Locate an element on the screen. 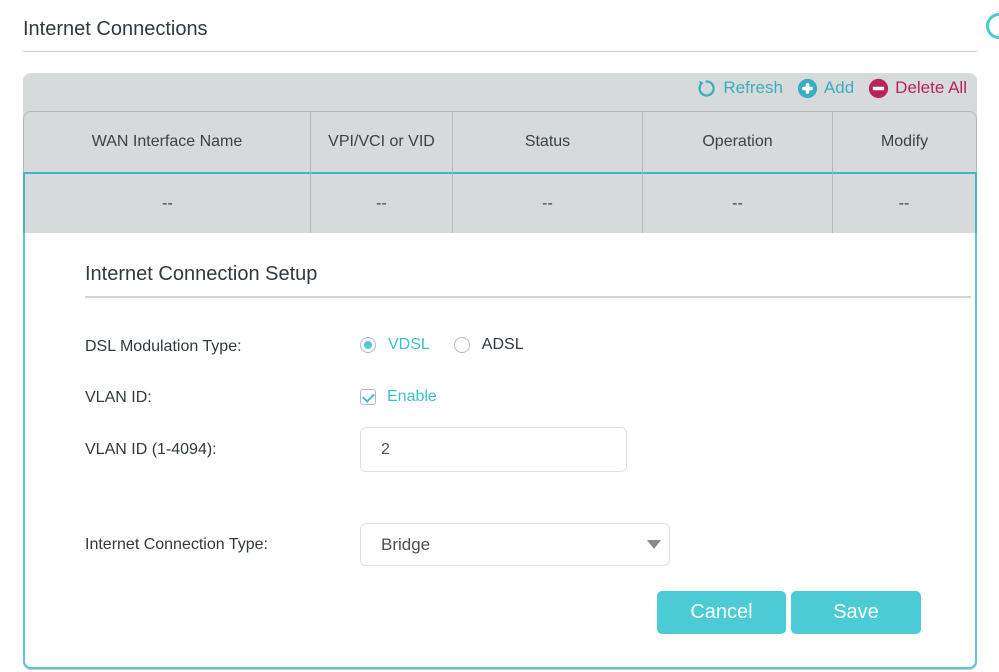 This screenshot has width=999, height=672. refresh-label: Refresh is located at coordinates (753, 87).